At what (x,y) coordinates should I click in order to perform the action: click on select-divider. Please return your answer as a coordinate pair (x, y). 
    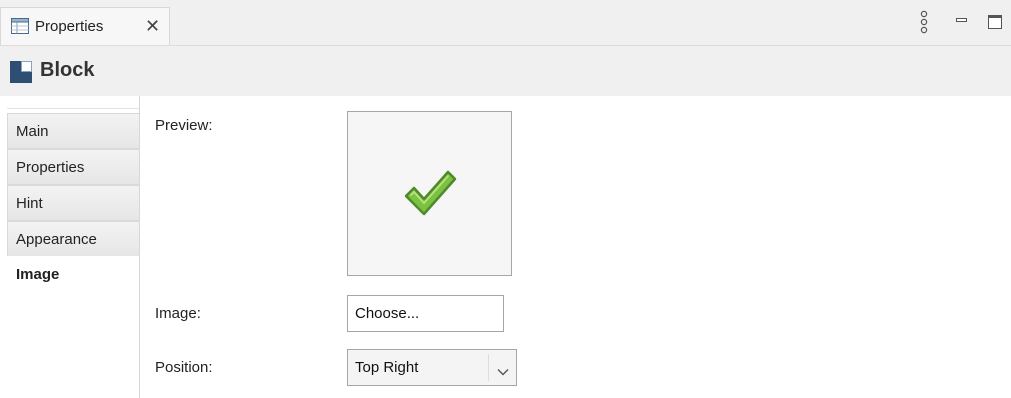
    Looking at the image, I should click on (488, 367).